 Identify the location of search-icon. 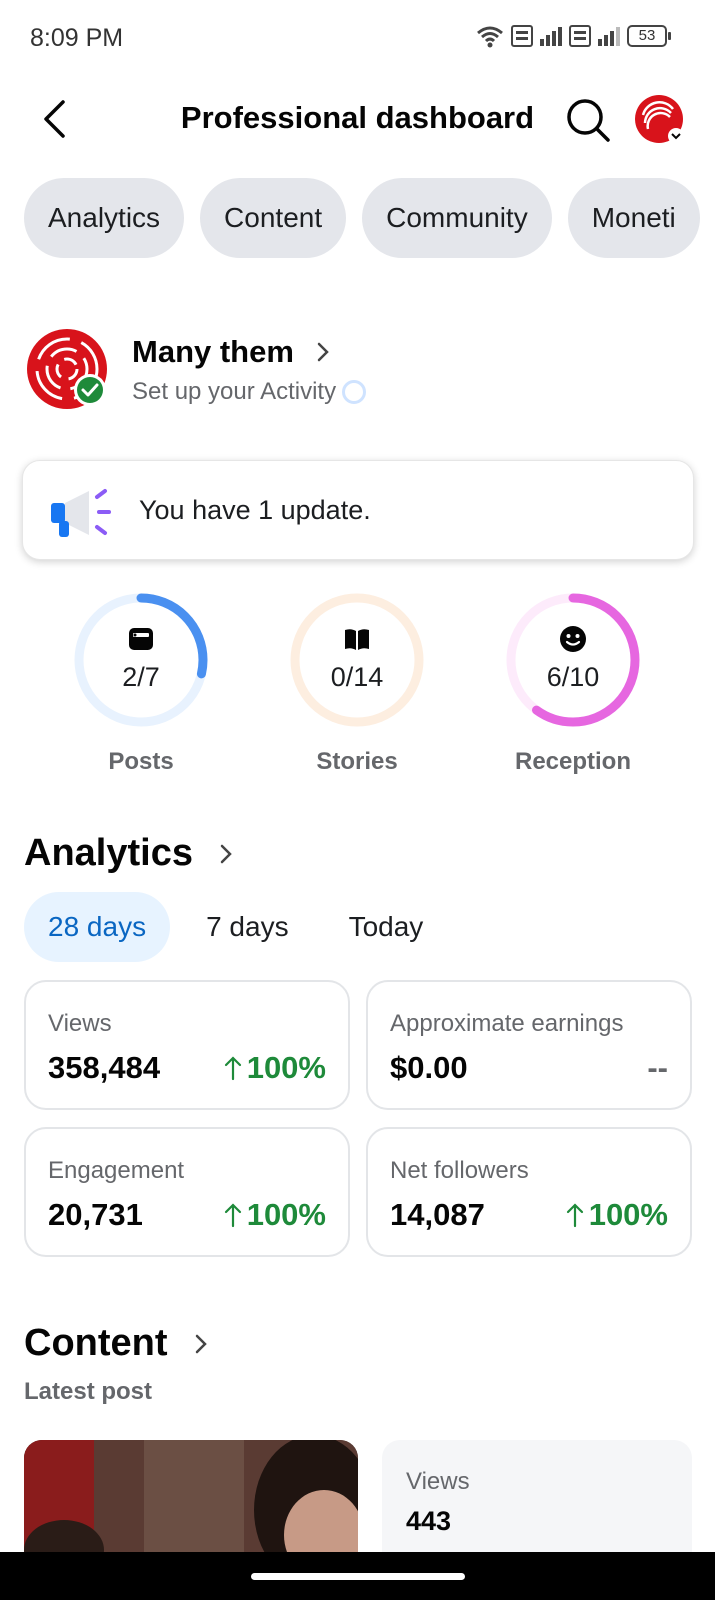
(588, 120).